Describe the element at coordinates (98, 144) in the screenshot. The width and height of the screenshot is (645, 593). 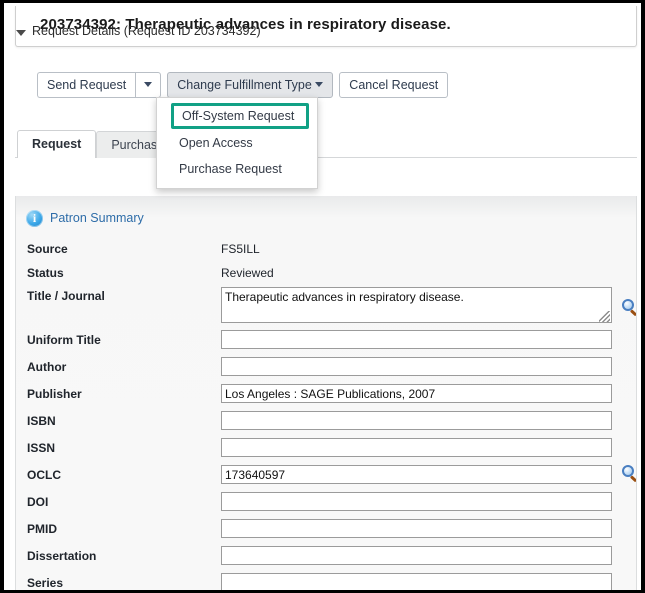
I see `tab-bar: Request Purchase` at that location.